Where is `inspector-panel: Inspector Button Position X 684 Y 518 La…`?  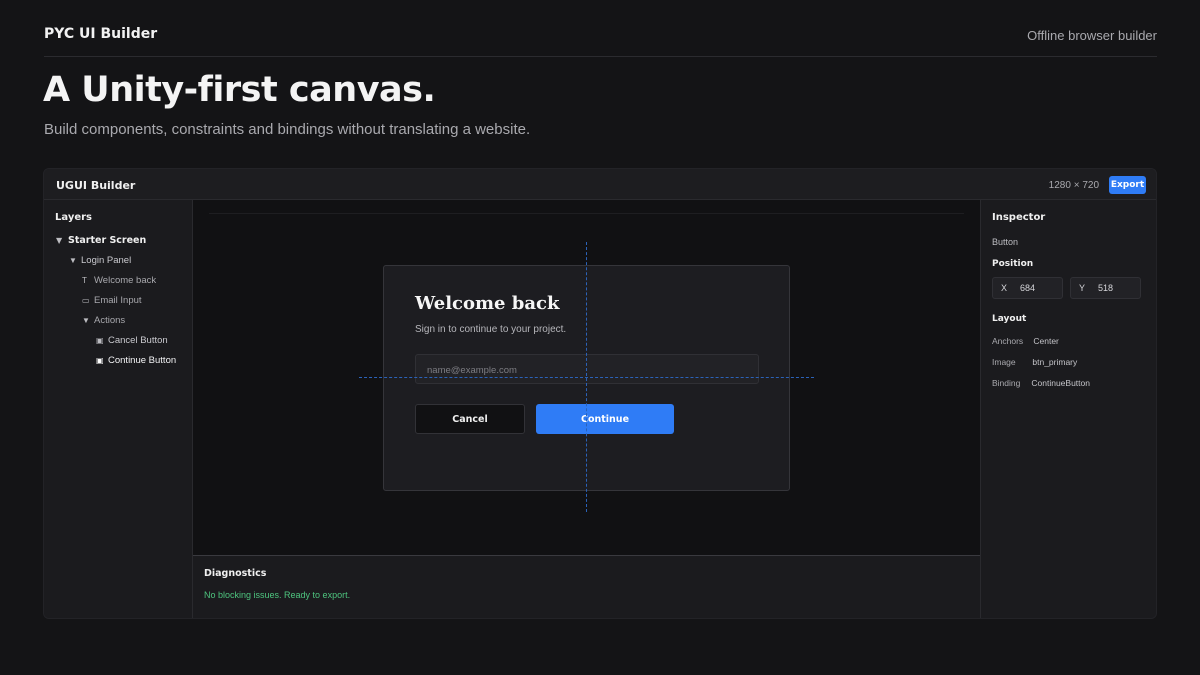 inspector-panel: Inspector Button Position X 684 Y 518 La… is located at coordinates (1068, 409).